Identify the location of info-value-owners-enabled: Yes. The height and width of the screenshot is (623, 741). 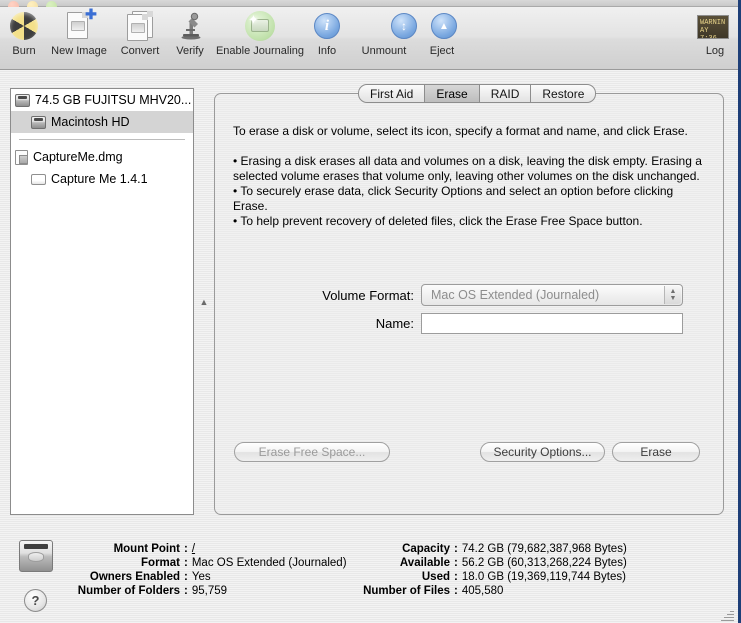
(201, 577).